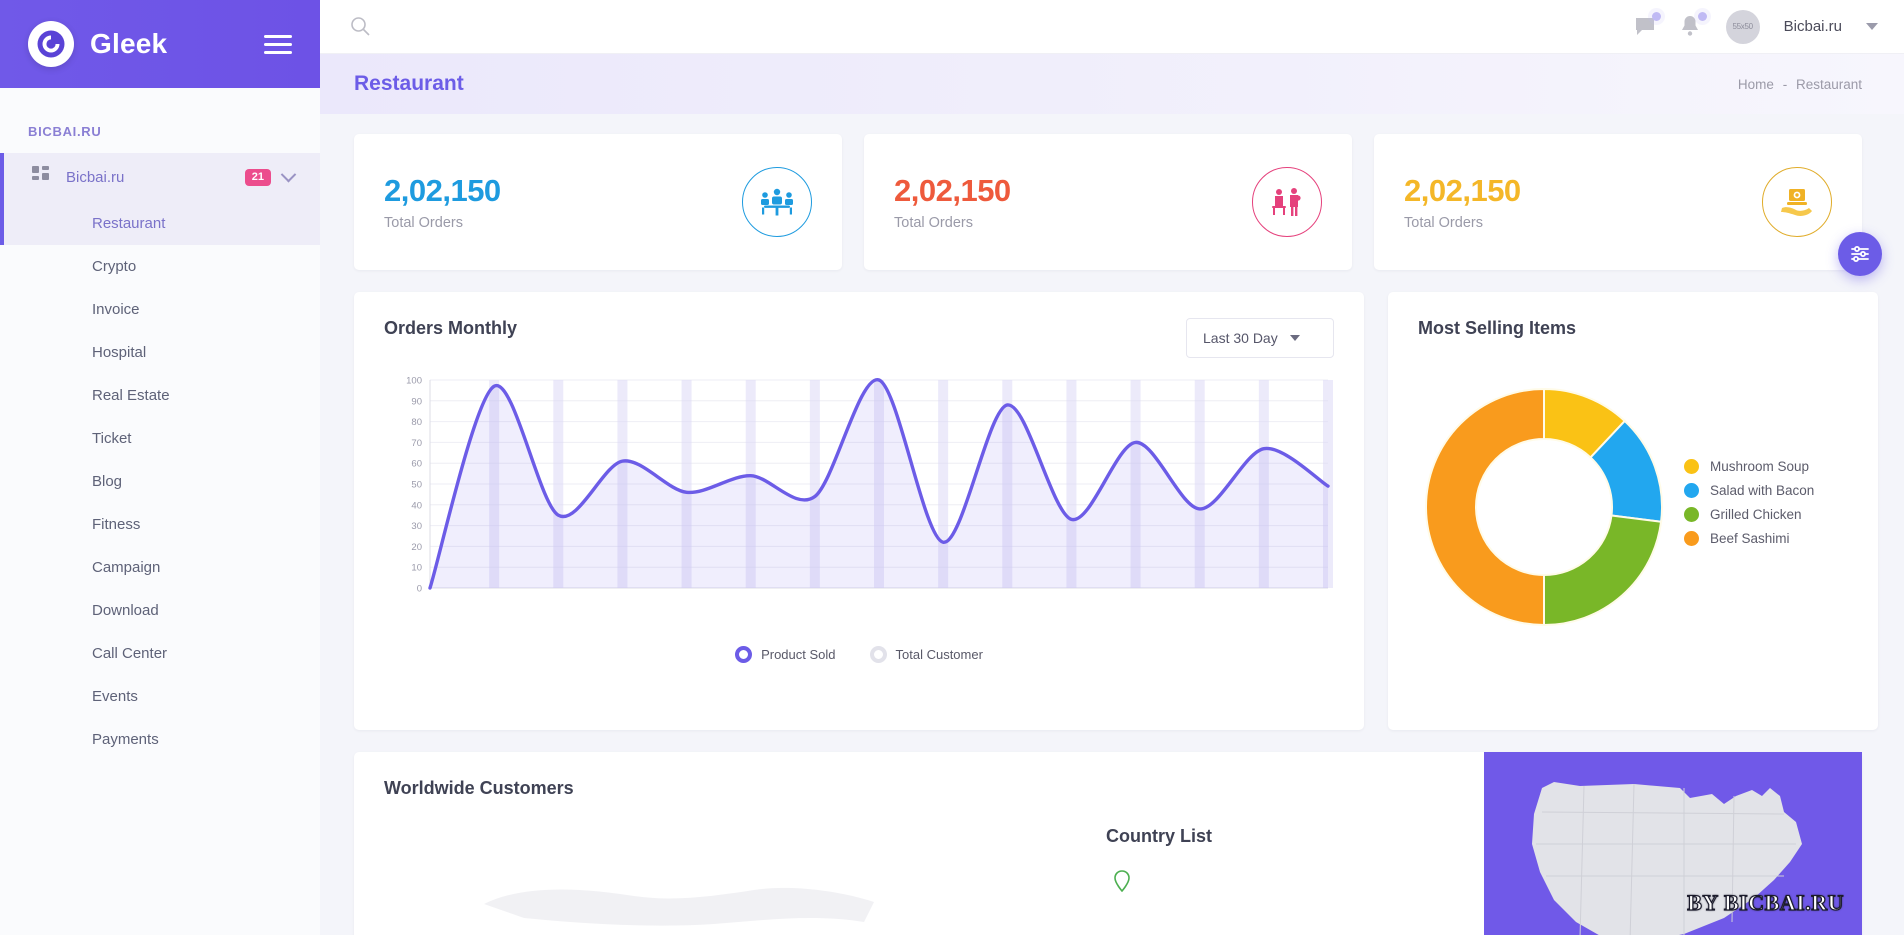 The height and width of the screenshot is (935, 1904). Describe the element at coordinates (160, 352) in the screenshot. I see `sidebar-item-hospital: Hospital` at that location.